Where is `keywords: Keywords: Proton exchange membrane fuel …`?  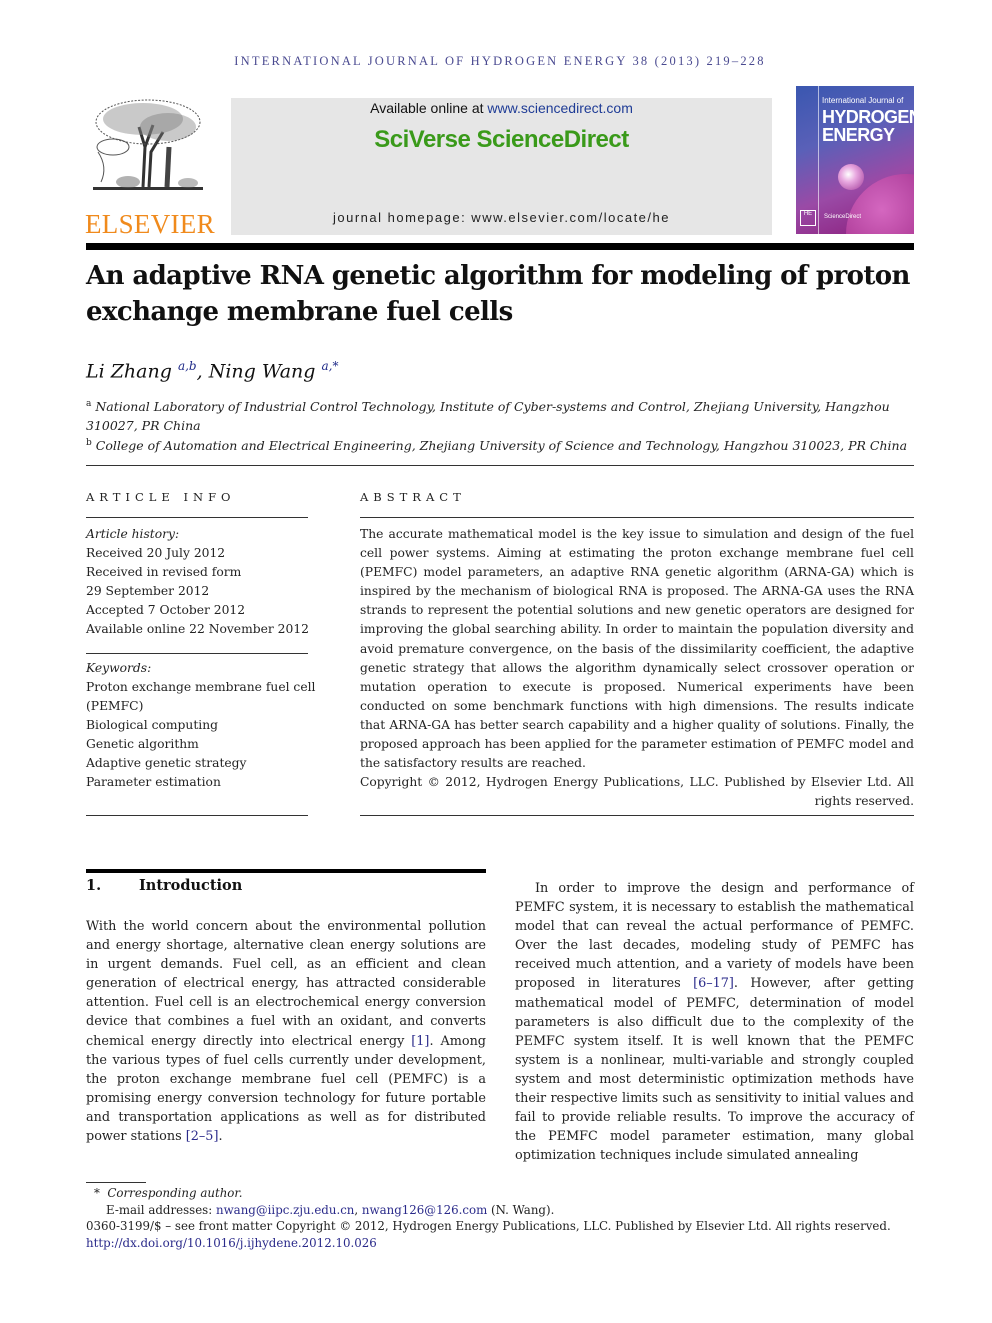 keywords: Keywords: Proton exchange membrane fuel … is located at coordinates (203, 725).